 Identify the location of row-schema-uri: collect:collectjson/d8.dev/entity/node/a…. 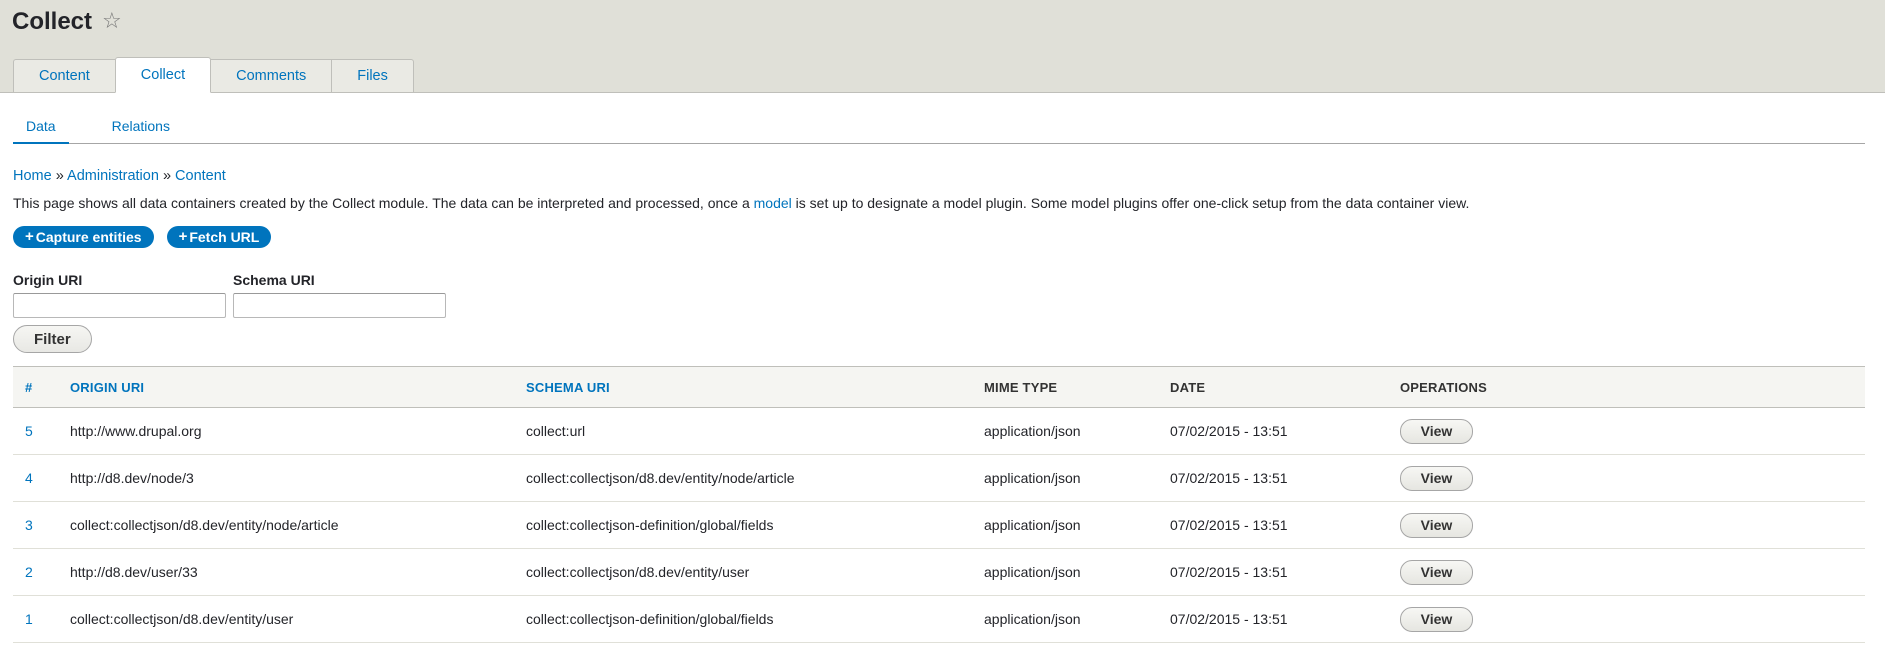
(743, 478).